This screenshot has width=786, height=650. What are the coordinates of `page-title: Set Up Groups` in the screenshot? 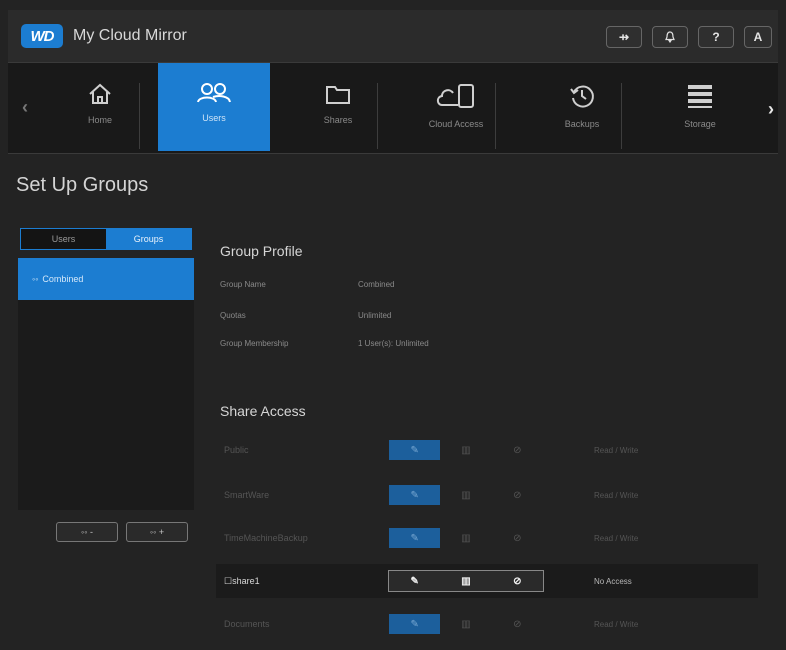 It's located at (82, 185).